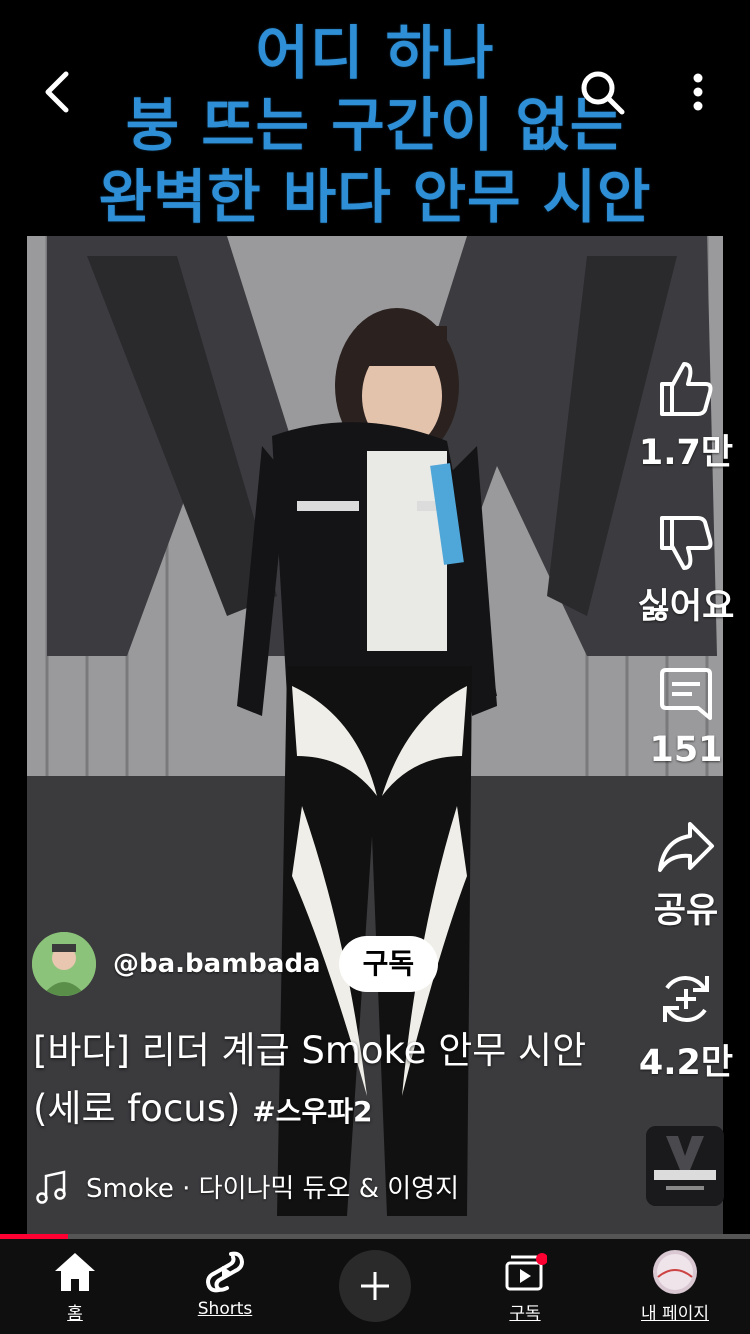 This screenshot has width=750, height=1334. I want to click on profile-avatar-icon, so click(675, 1272).